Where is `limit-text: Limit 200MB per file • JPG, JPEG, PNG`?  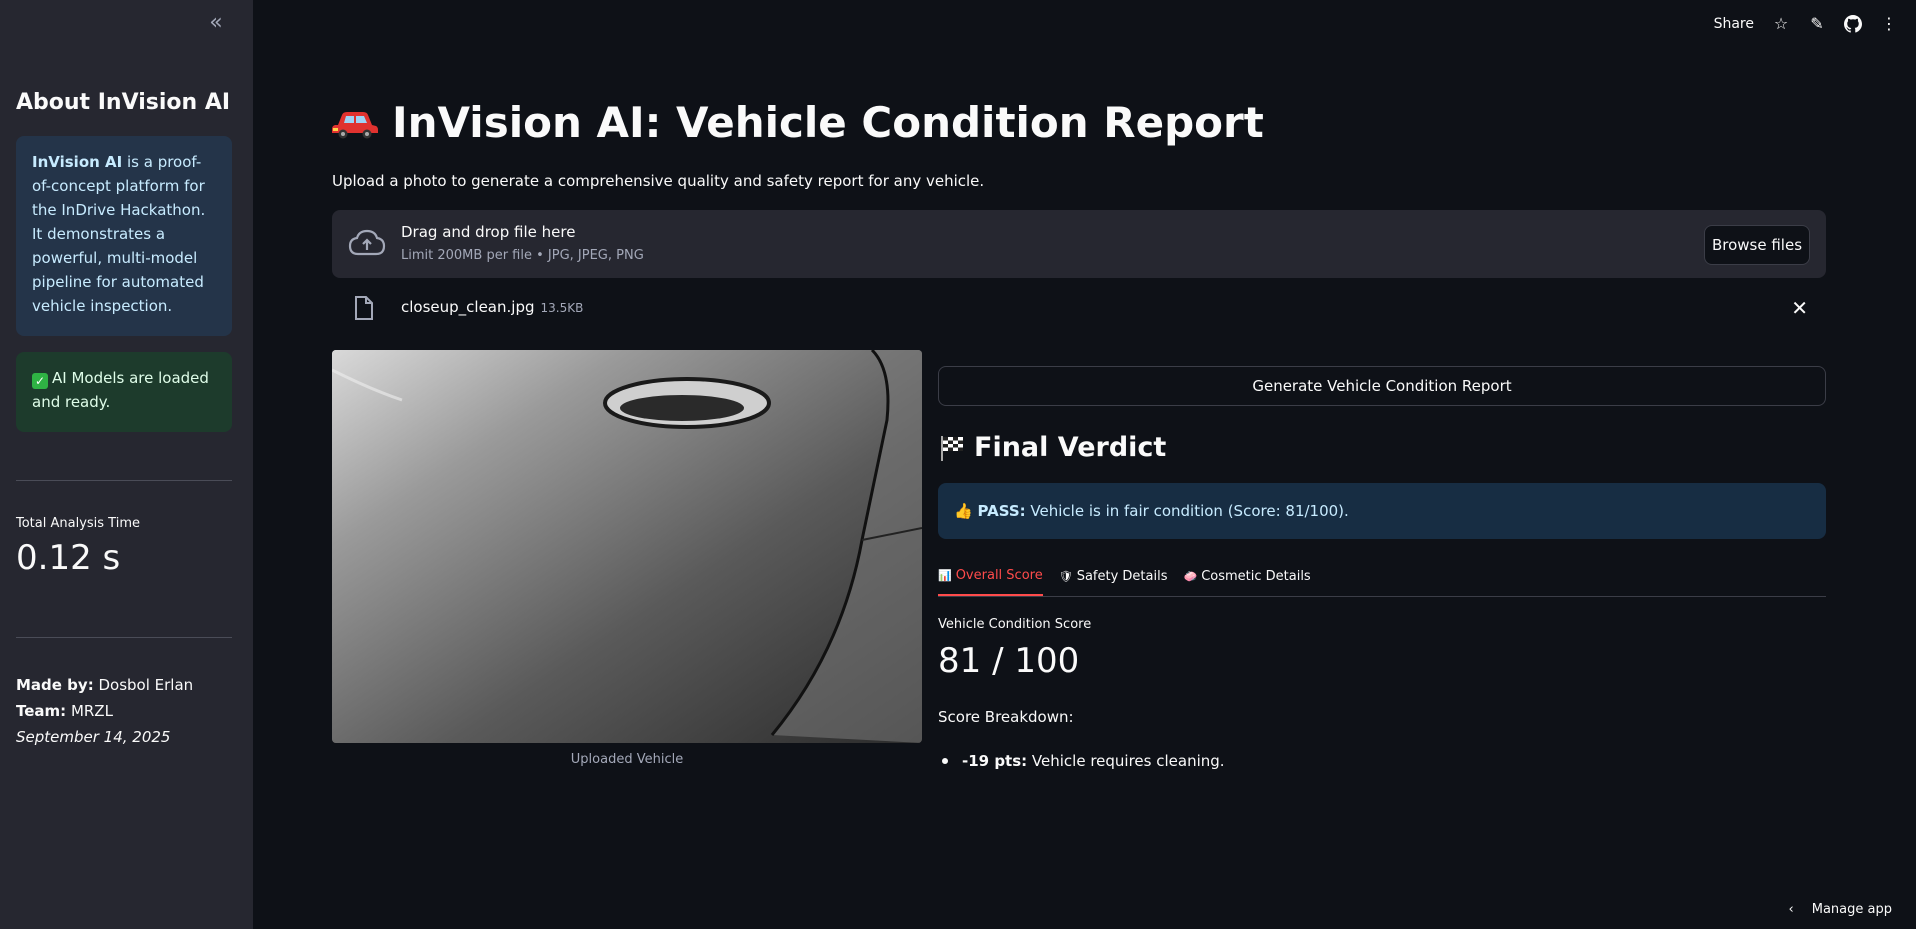
limit-text: Limit 200MB per file • JPG, JPEG, PNG is located at coordinates (522, 255).